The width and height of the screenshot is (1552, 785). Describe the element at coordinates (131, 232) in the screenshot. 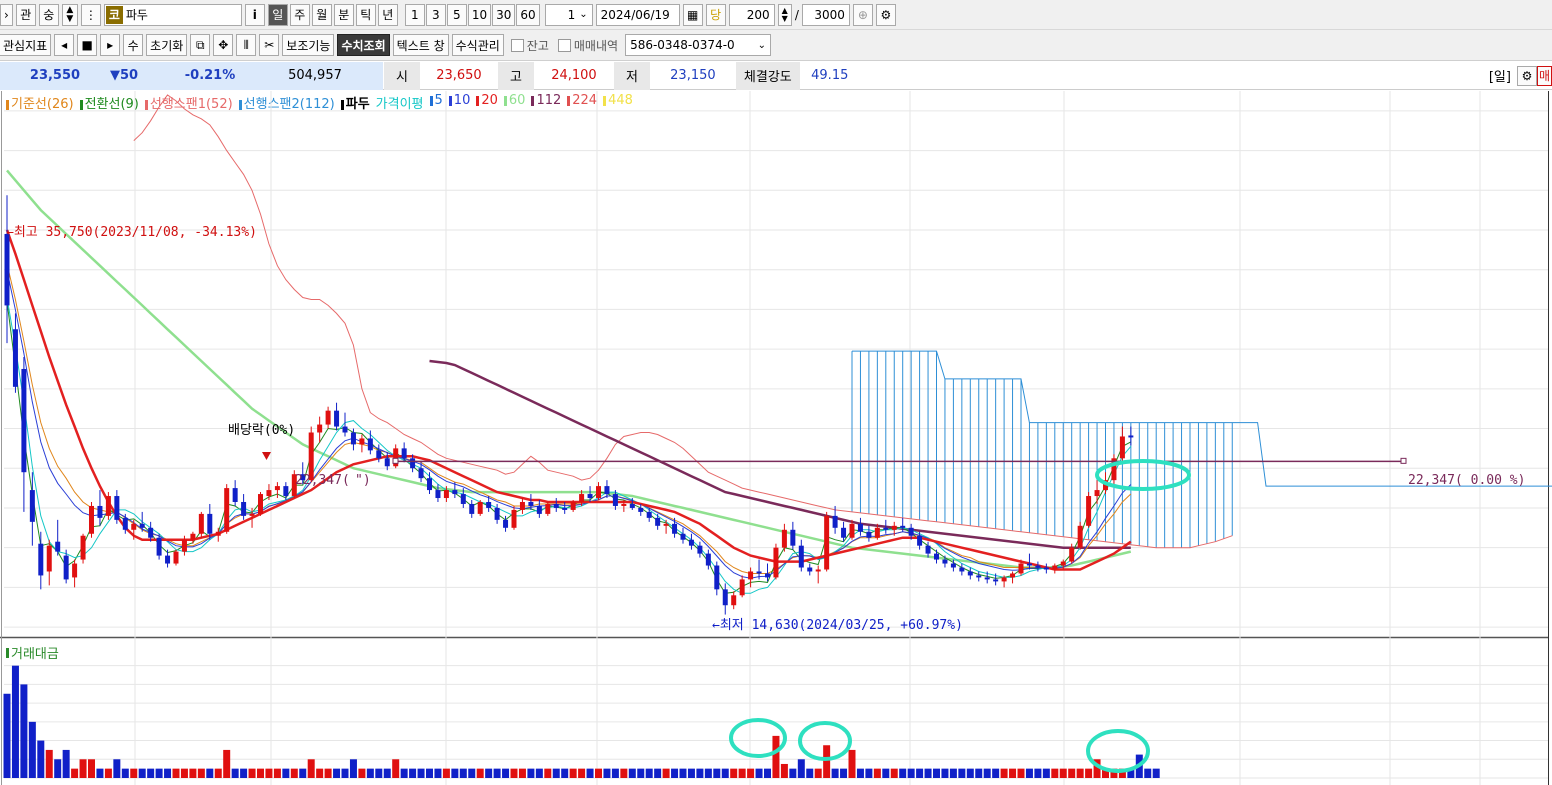

I see `high-annotation: ←최고 35,750(2023/11/08, -34.13%)` at that location.